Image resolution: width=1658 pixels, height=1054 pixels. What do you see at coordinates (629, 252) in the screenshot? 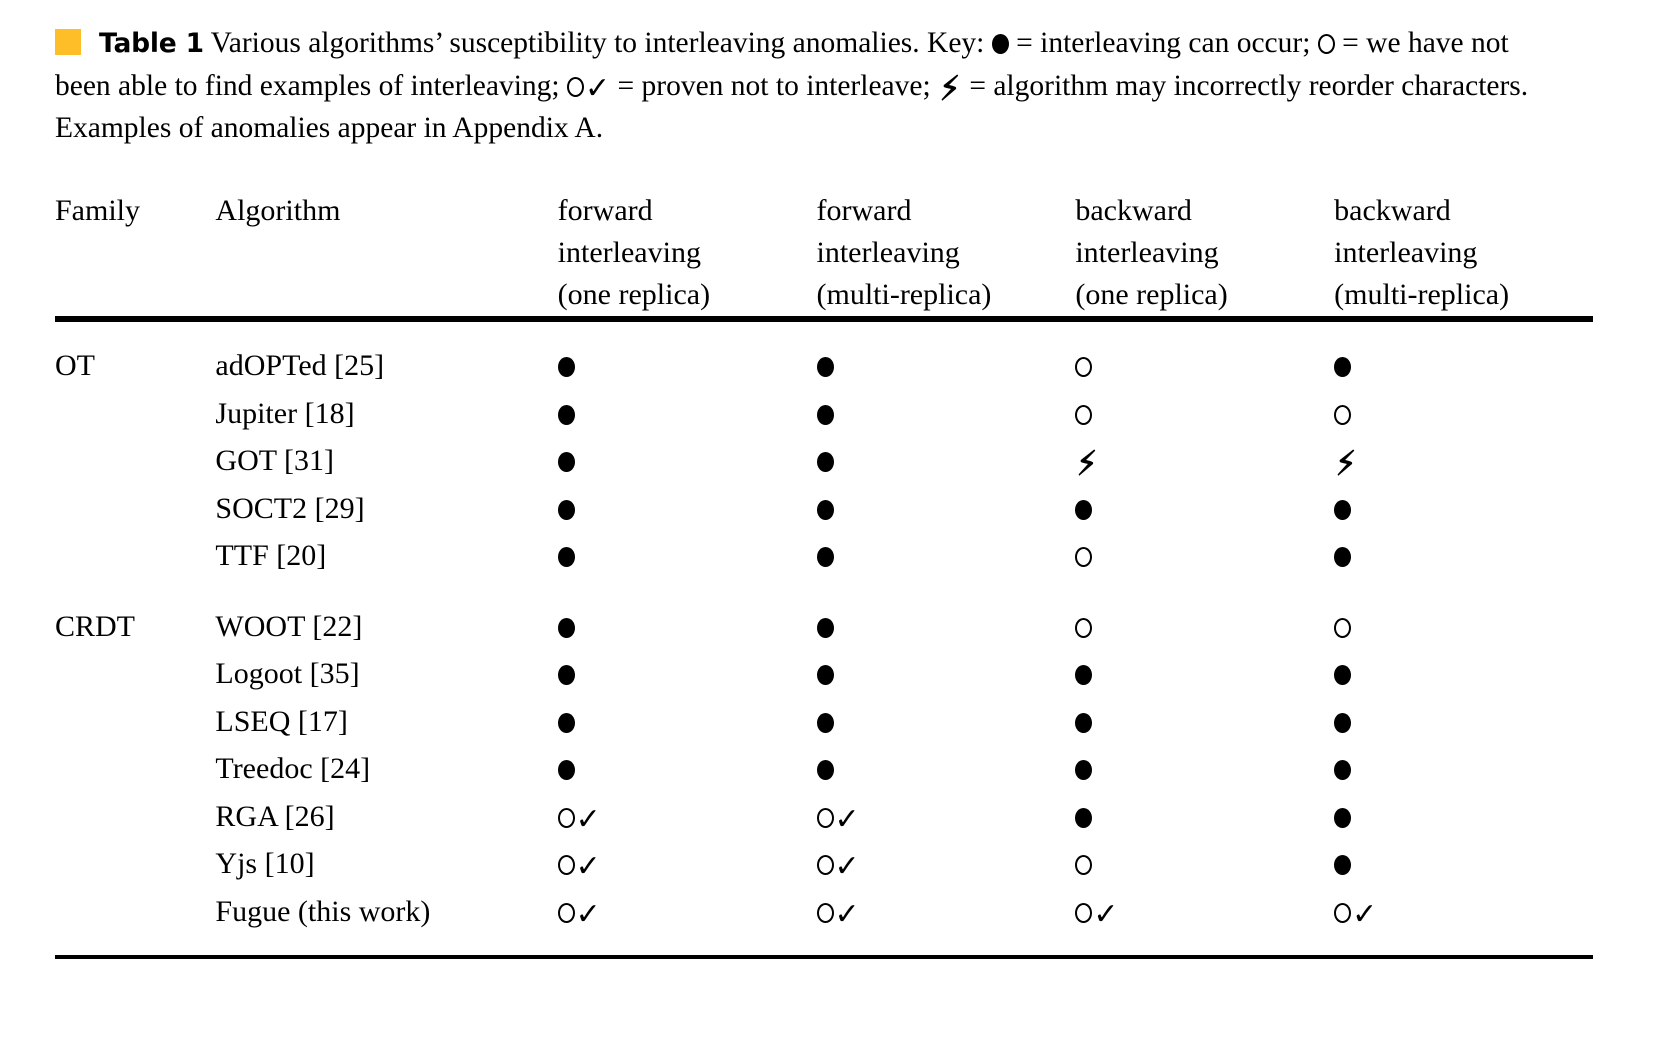
I see `header-col1-line-2: interleaving` at bounding box center [629, 252].